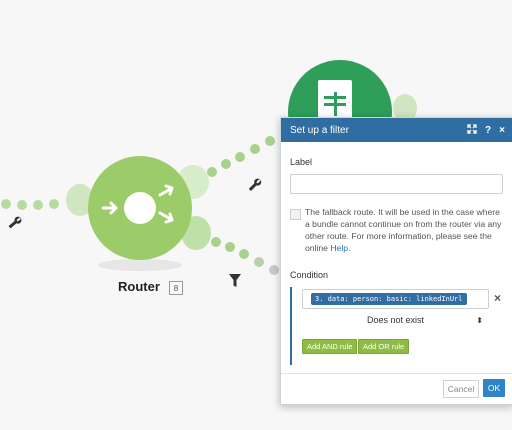 This screenshot has width=512, height=430. I want to click on route-connection-dots-bottom, so click(245, 256).